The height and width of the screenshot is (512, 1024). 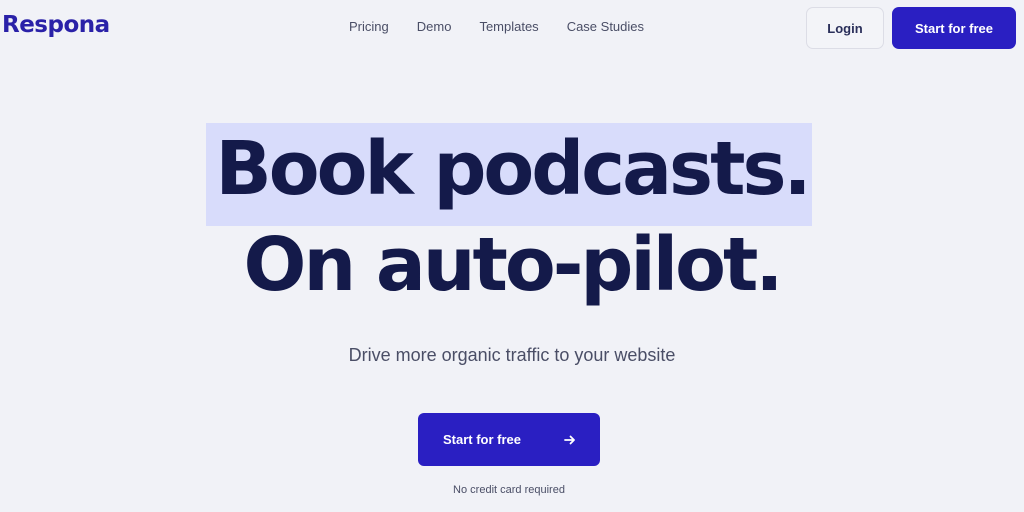 What do you see at coordinates (434, 26) in the screenshot?
I see `nav-demo: Demo` at bounding box center [434, 26].